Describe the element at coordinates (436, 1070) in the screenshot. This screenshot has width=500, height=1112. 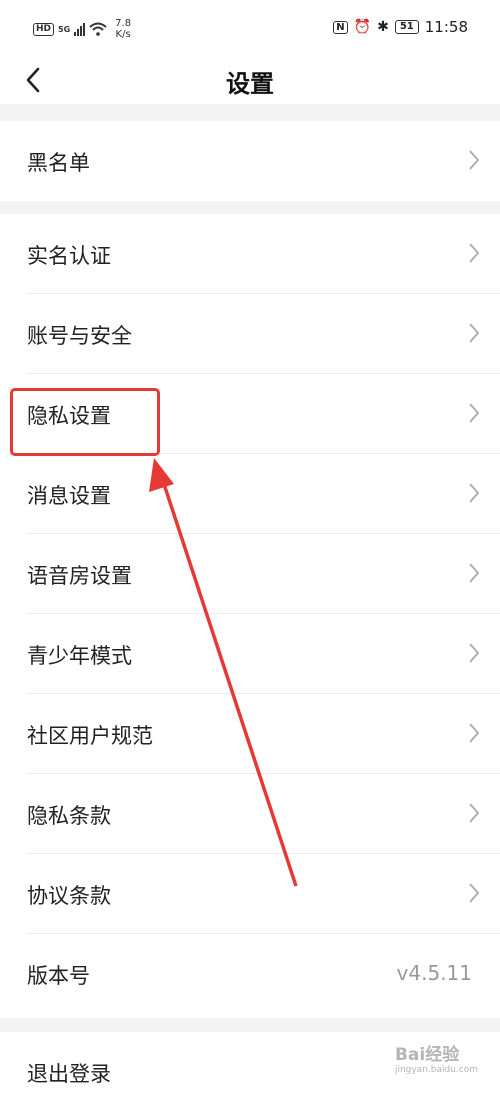
I see `watermark-sub: jingyan.baidu.com` at that location.